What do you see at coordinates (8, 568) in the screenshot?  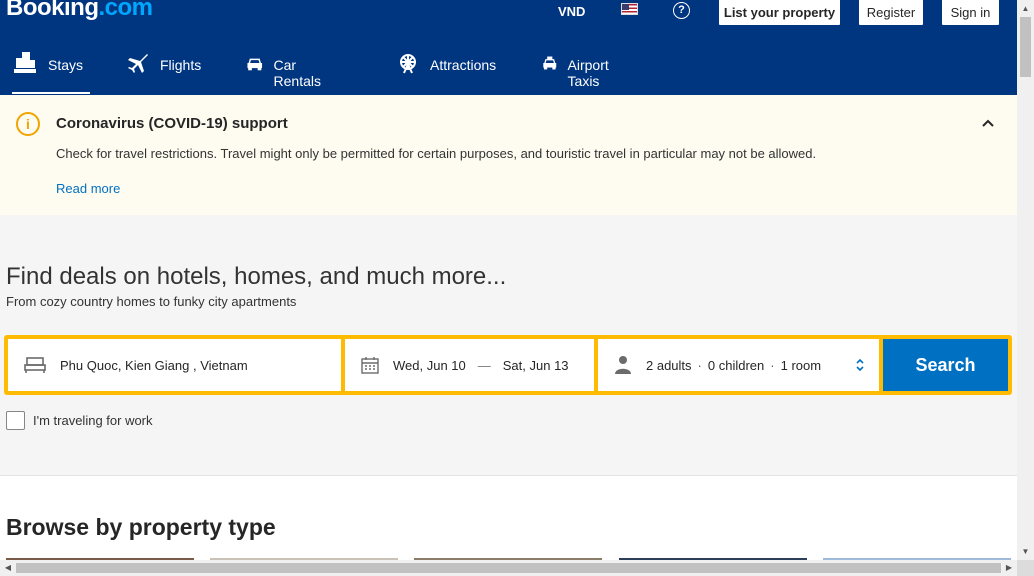 I see `scroll-left-arrow-icon: ◀` at bounding box center [8, 568].